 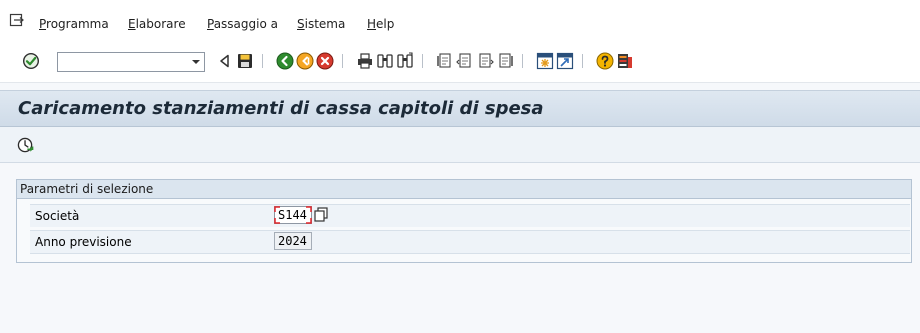 I want to click on standard-toolbar, so click(x=460, y=61).